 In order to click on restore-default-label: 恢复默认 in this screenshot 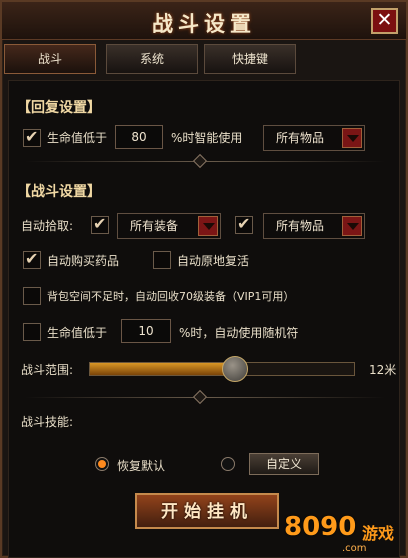, I will do `click(141, 466)`.